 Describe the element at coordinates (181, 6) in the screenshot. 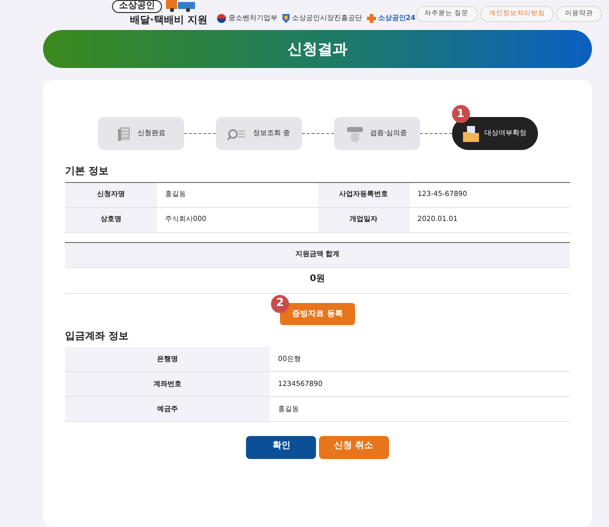

I see `truck-icon` at that location.